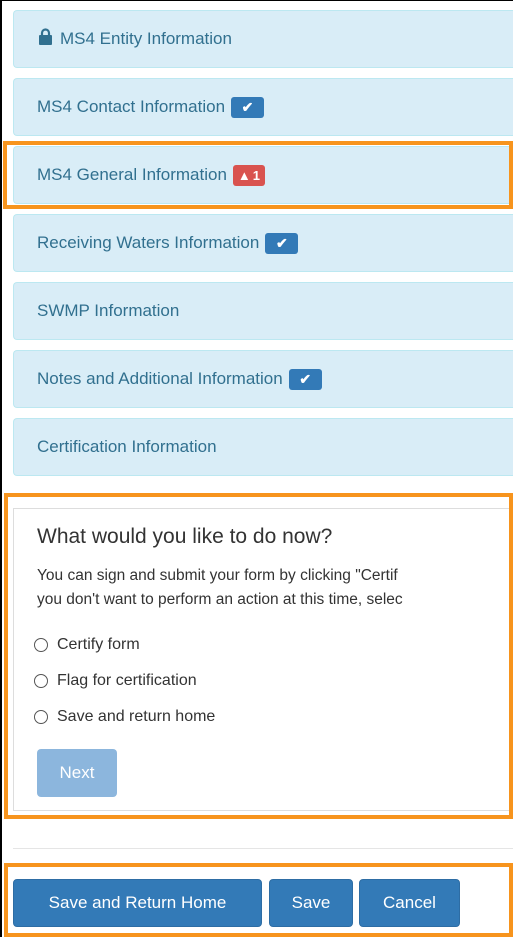  Describe the element at coordinates (263, 39) in the screenshot. I see `section-entity: MS4 Entity Information` at that location.